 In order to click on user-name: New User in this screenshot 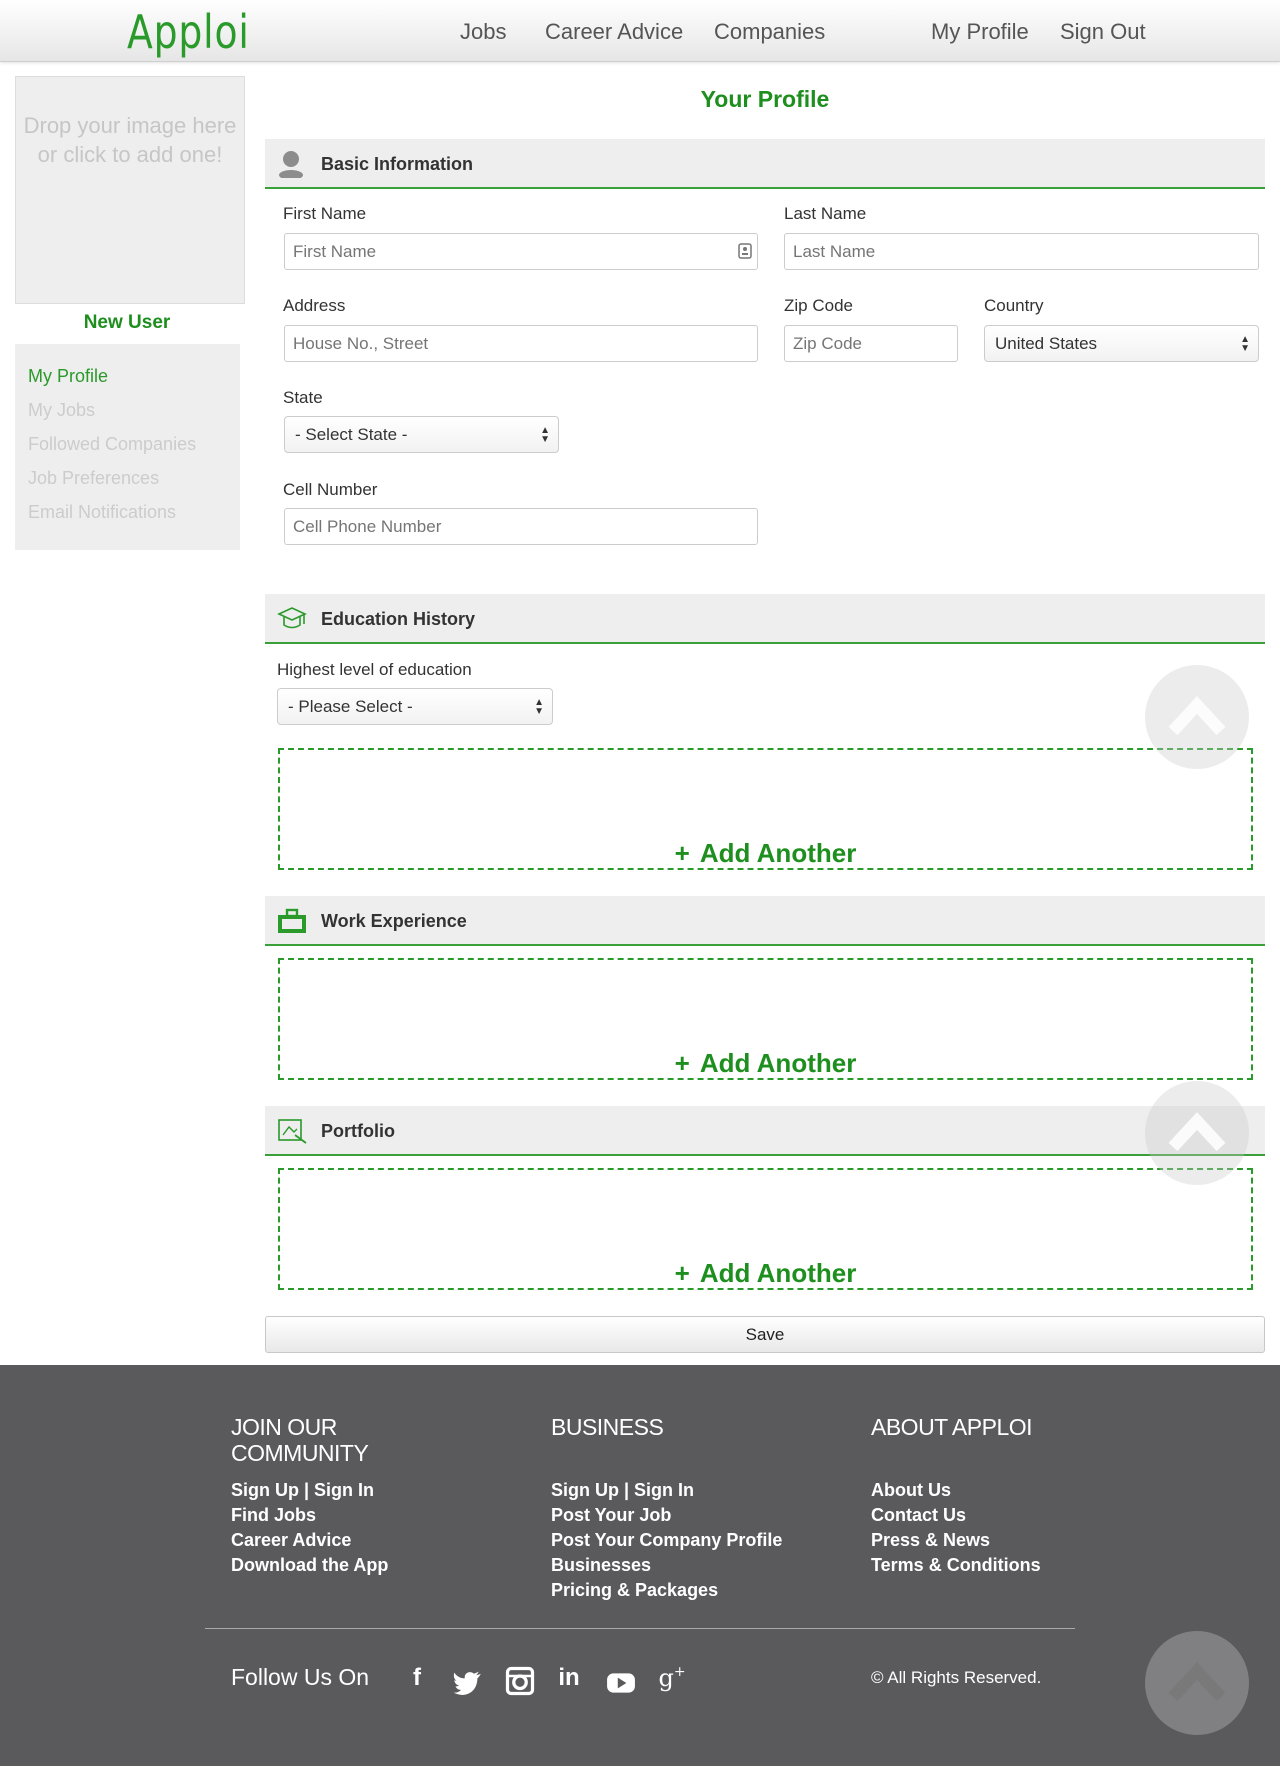, I will do `click(127, 322)`.